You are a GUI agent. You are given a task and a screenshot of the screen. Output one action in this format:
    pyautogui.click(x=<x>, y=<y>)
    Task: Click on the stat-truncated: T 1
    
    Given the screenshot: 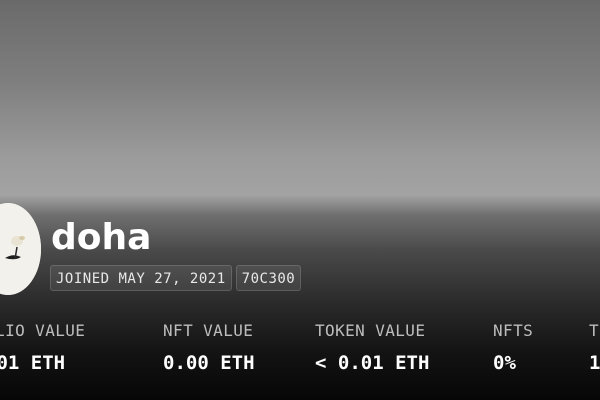 What is the action you would take?
    pyautogui.click(x=594, y=348)
    